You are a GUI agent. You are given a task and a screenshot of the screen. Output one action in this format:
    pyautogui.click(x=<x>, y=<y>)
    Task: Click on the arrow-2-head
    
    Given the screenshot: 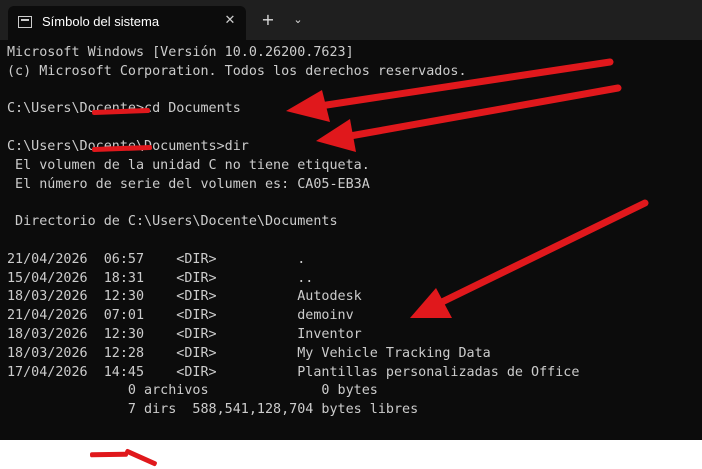 What is the action you would take?
    pyautogui.click(x=336, y=135)
    